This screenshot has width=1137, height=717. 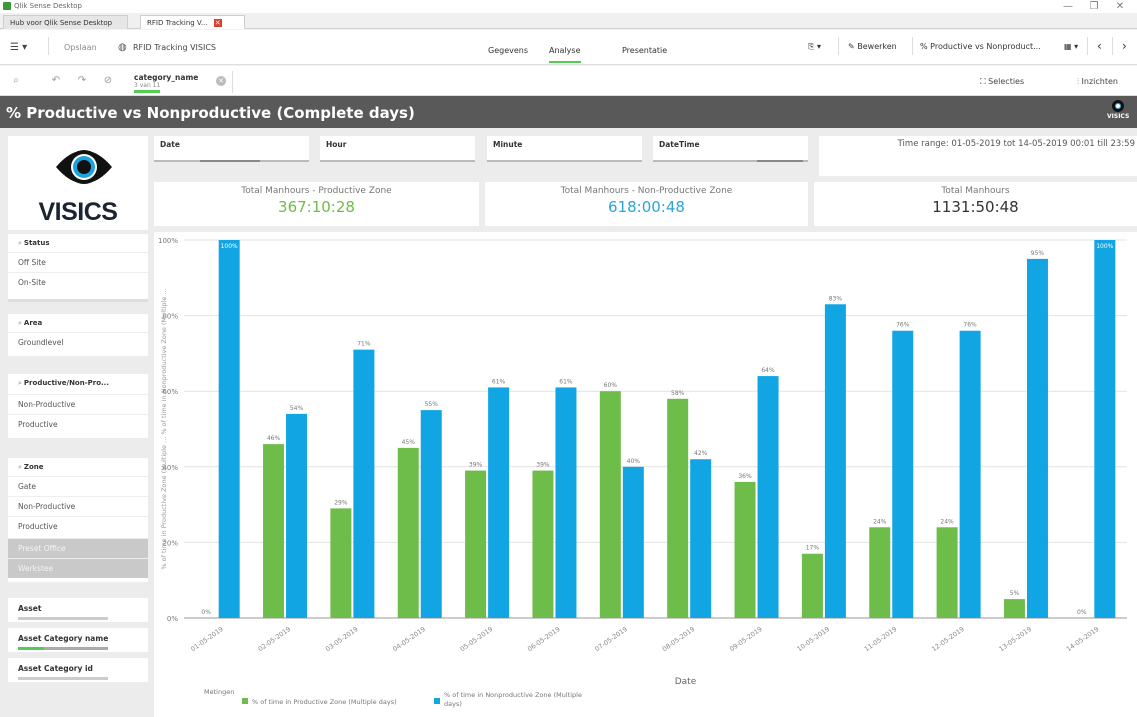 I want to click on list-item: Gate, so click(x=78, y=486).